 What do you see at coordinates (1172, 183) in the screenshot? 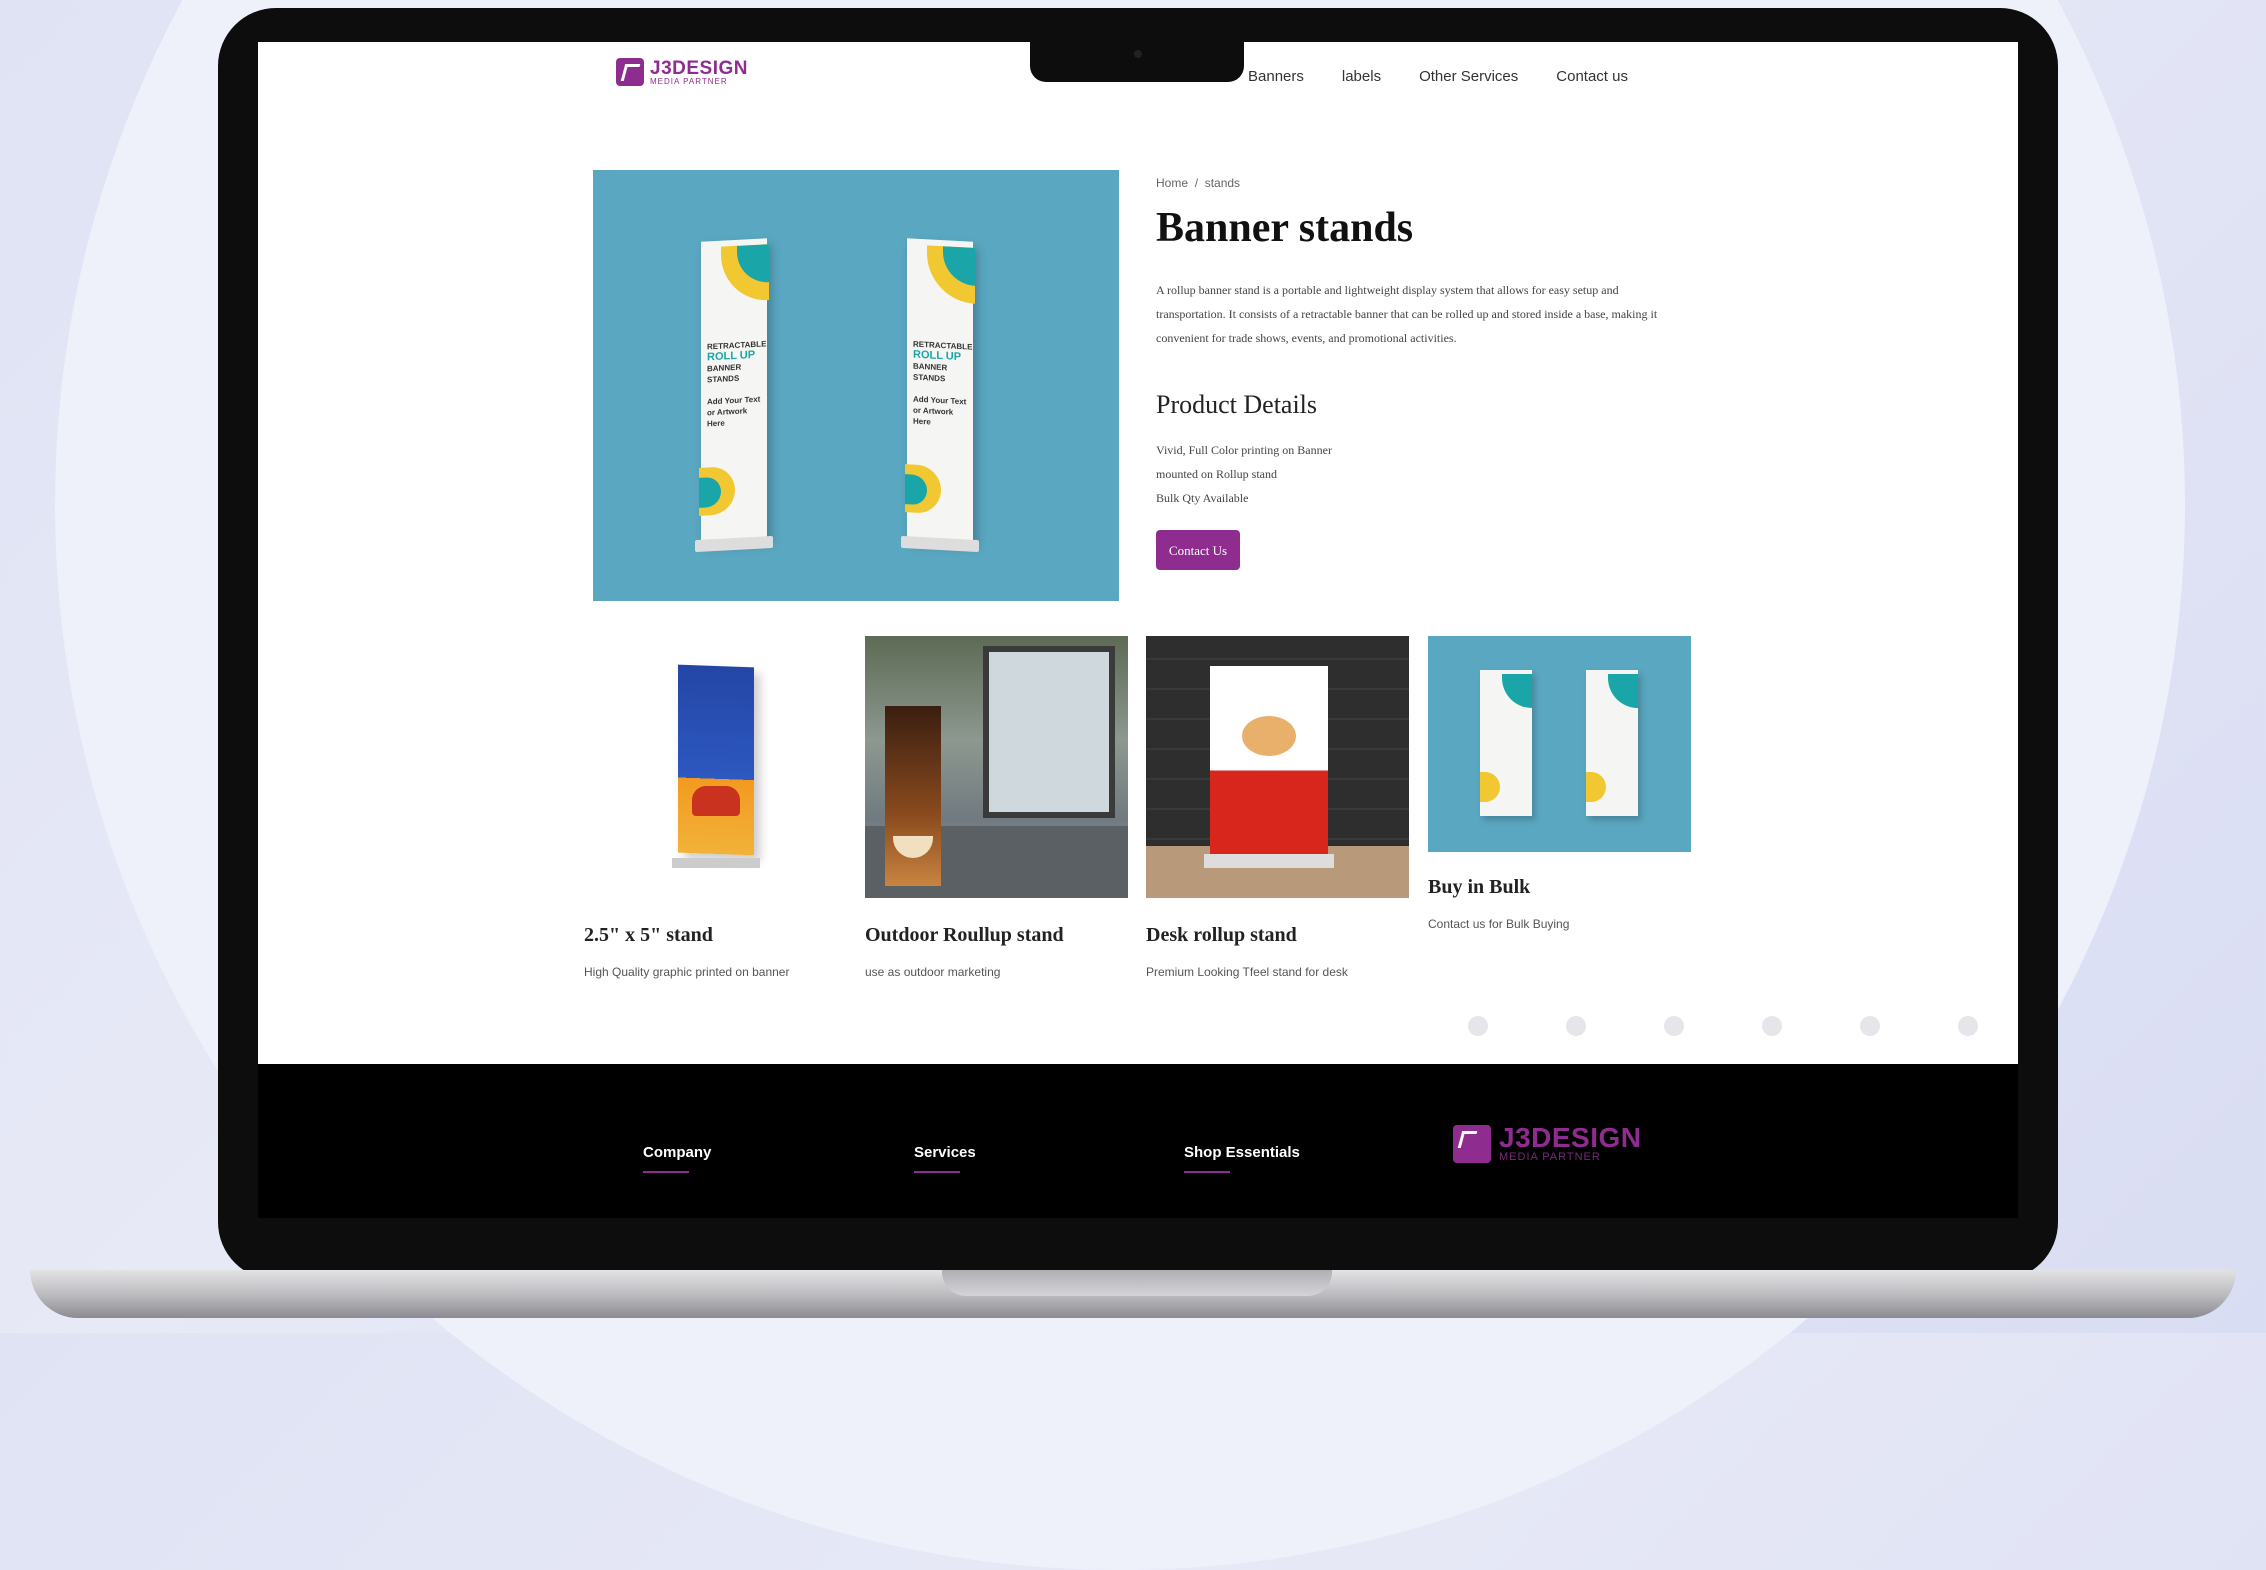
I see `breadcrumb-home: Home` at bounding box center [1172, 183].